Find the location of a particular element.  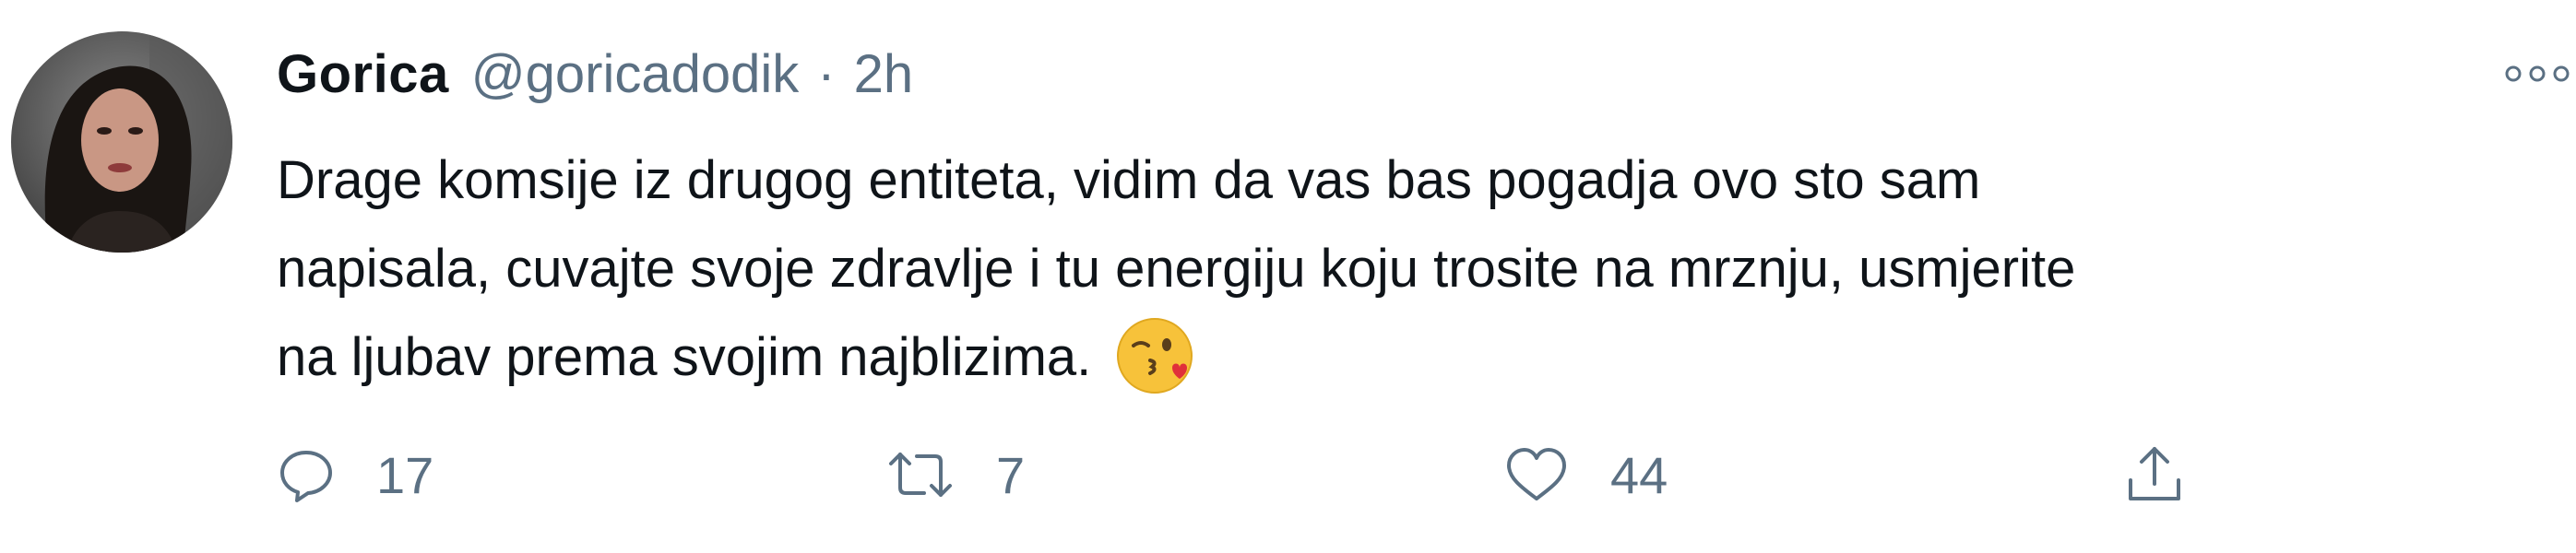

avatar is located at coordinates (121, 142).